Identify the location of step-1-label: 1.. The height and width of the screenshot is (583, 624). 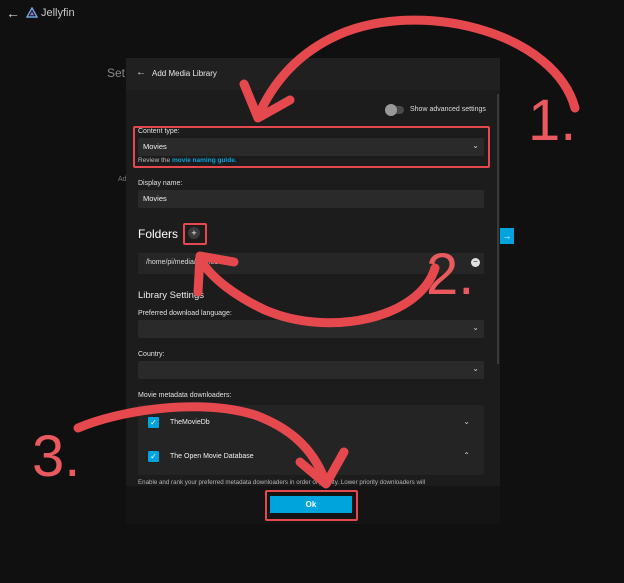
(552, 120).